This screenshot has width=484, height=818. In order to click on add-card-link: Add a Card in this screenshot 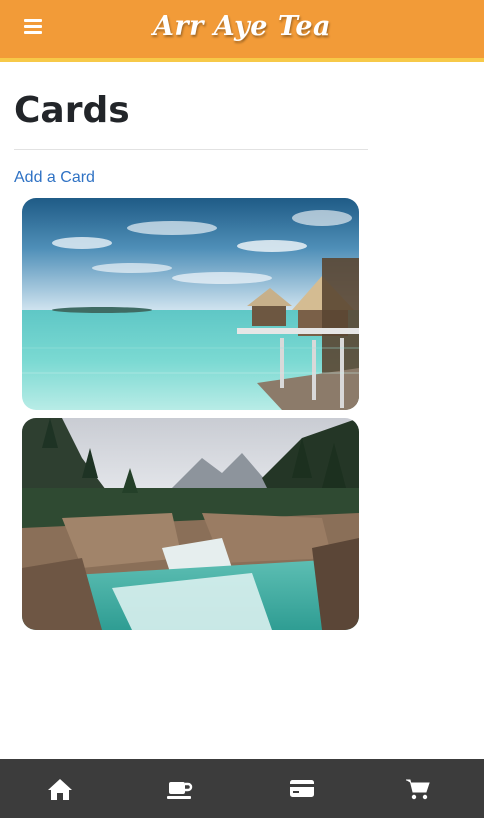, I will do `click(54, 178)`.